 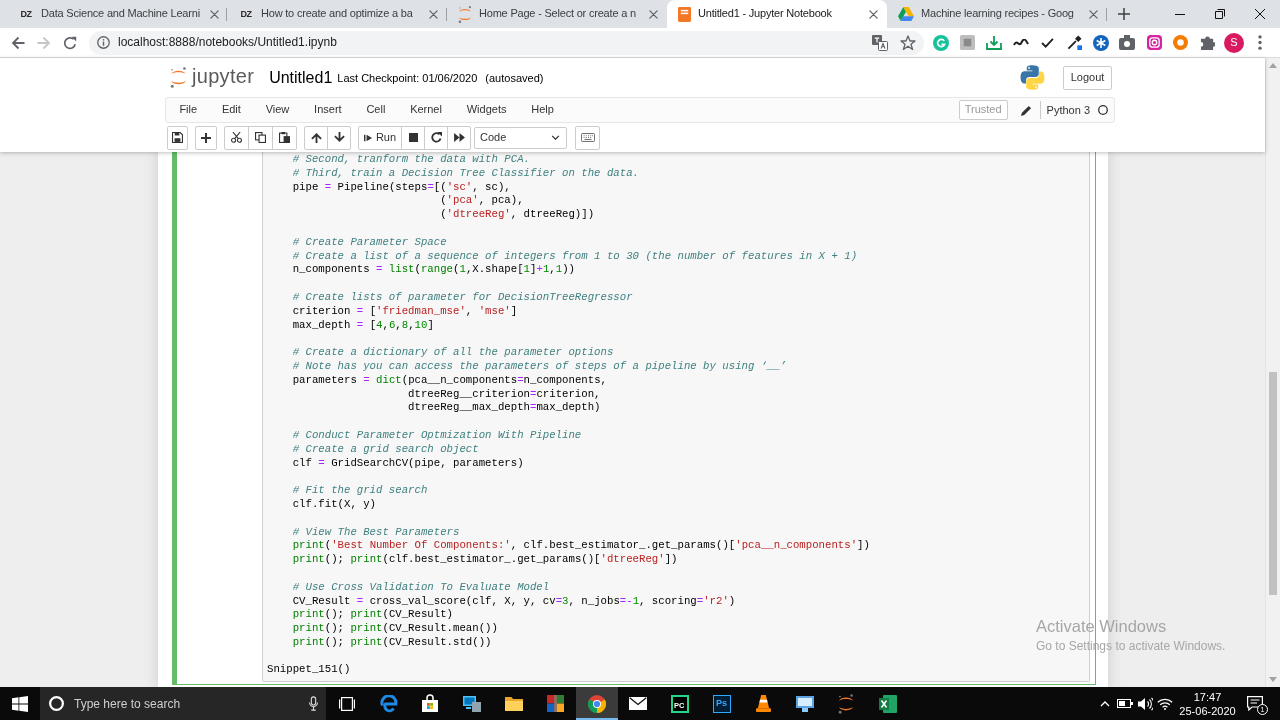 I want to click on puzzle-icon, so click(x=1207, y=42).